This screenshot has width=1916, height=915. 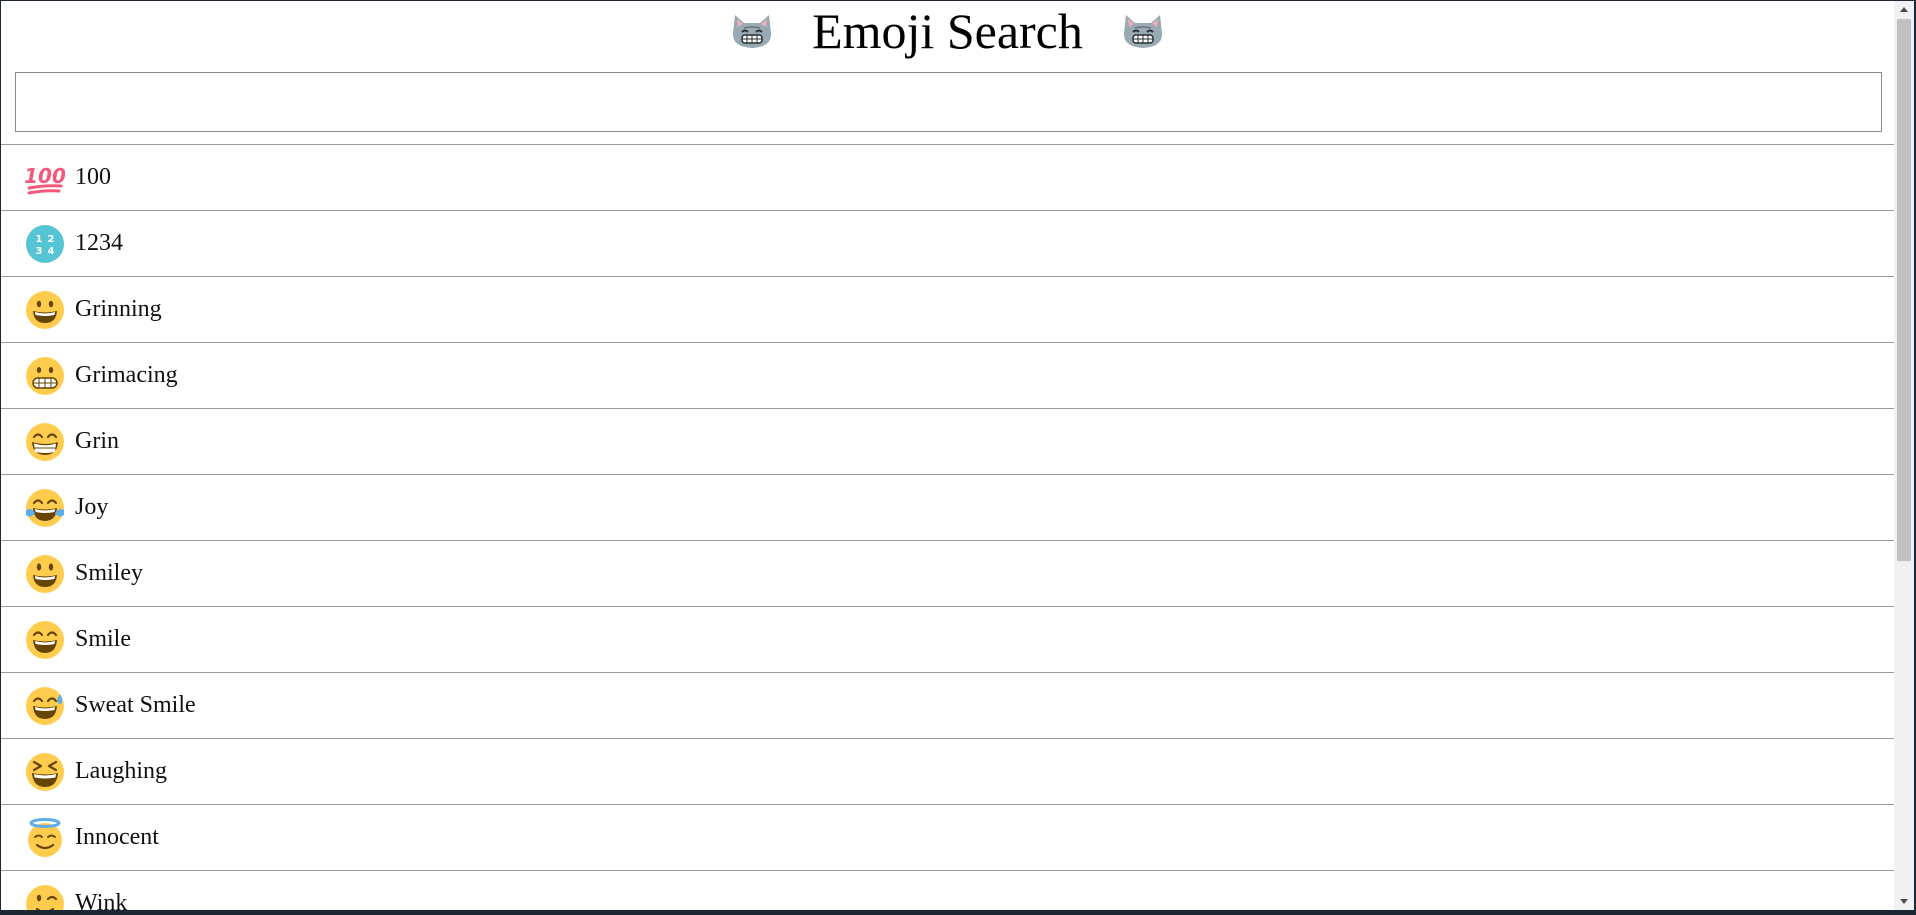 I want to click on scroll-down-arrow-icon, so click(x=1904, y=901).